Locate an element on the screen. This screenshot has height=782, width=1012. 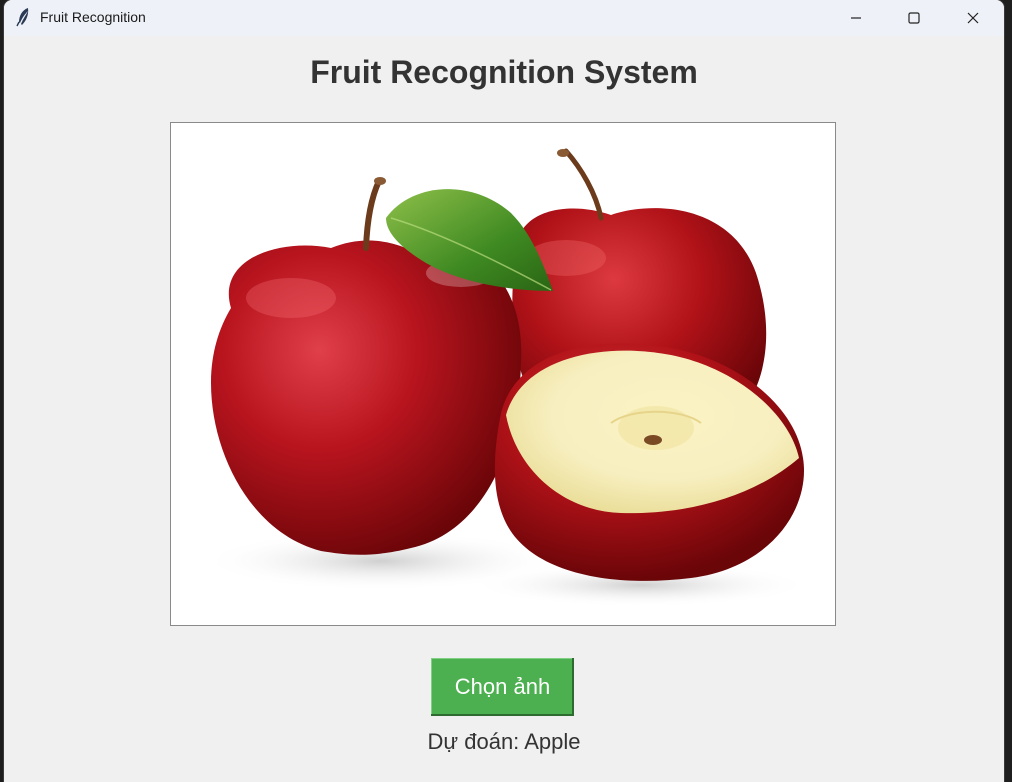
page-title: Fruit Recognition System is located at coordinates (504, 72).